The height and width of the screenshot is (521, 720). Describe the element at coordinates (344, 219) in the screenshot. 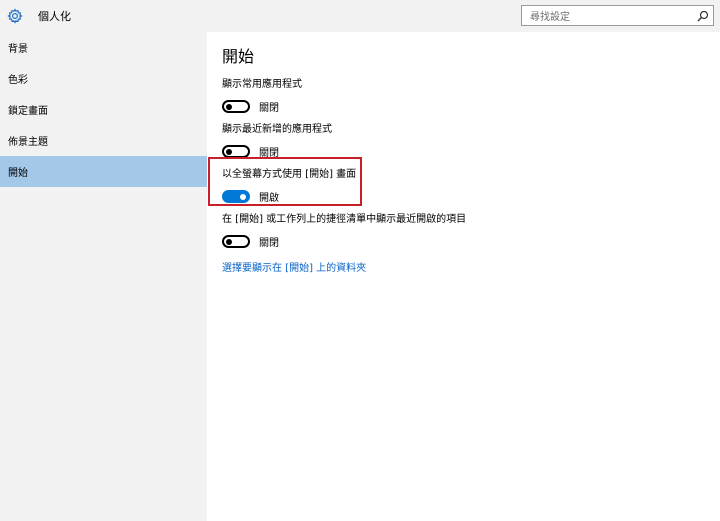

I see `setting-label: 在 [開始] 或工作列上的捷徑清單中顯示最近開啟的項目` at that location.